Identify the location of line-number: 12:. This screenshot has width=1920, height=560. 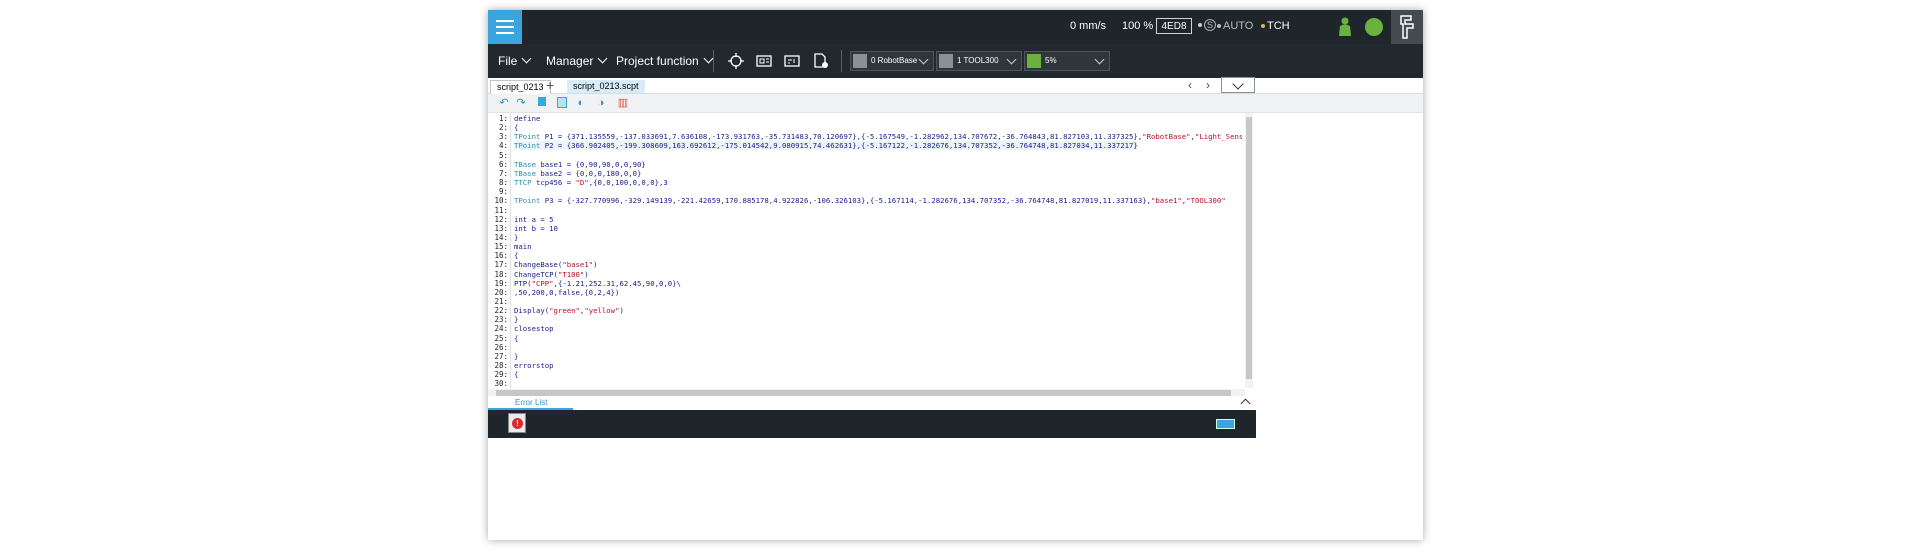
(501, 219).